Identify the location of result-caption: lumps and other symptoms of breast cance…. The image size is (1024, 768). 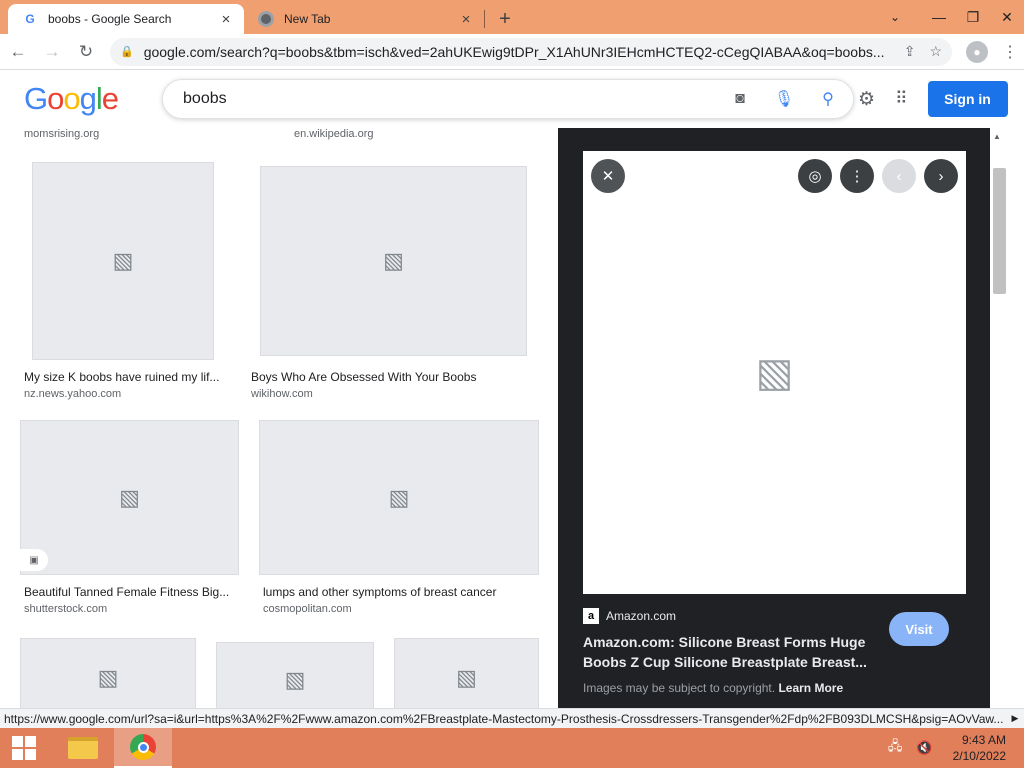
(403, 592).